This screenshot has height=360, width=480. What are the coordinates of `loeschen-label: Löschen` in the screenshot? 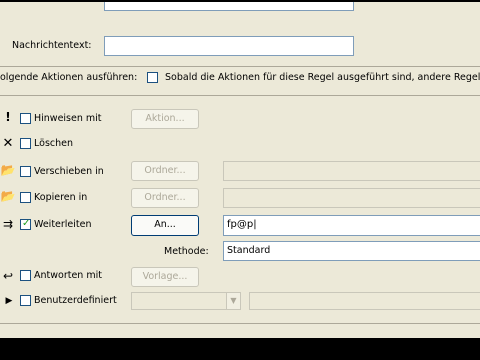 It's located at (53, 143).